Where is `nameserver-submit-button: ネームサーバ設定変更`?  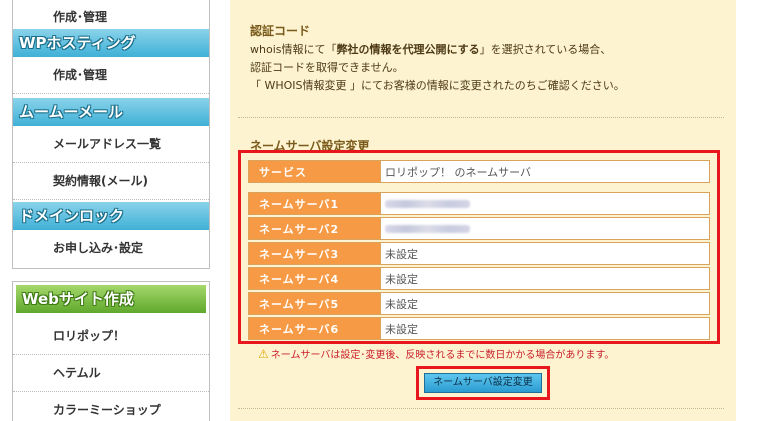
nameserver-submit-button: ネームサーバ設定変更 is located at coordinates (483, 383).